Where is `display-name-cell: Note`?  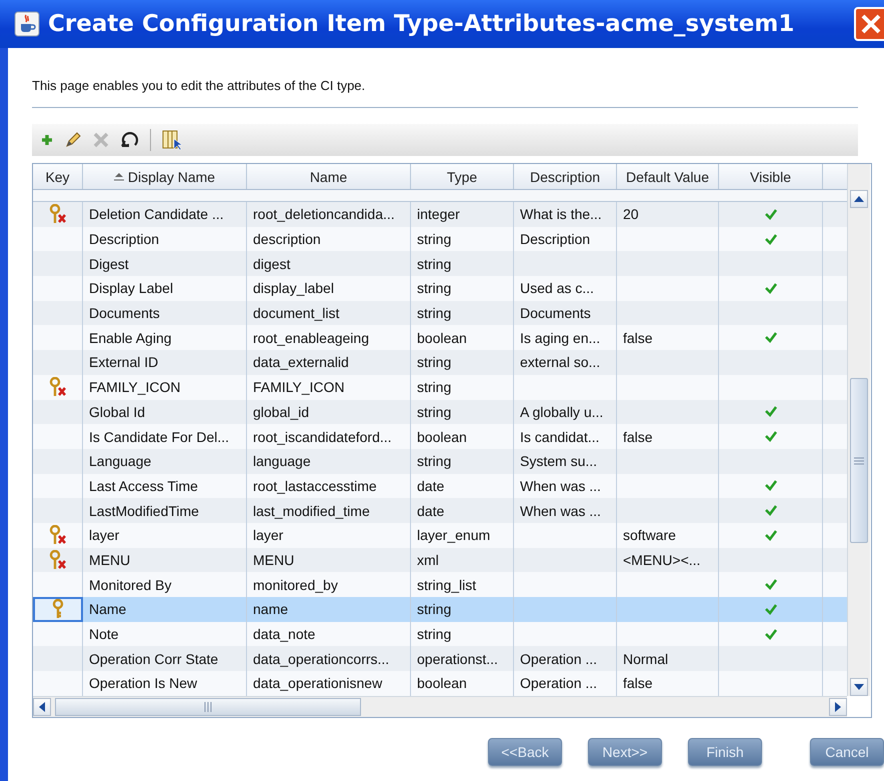
display-name-cell: Note is located at coordinates (104, 634).